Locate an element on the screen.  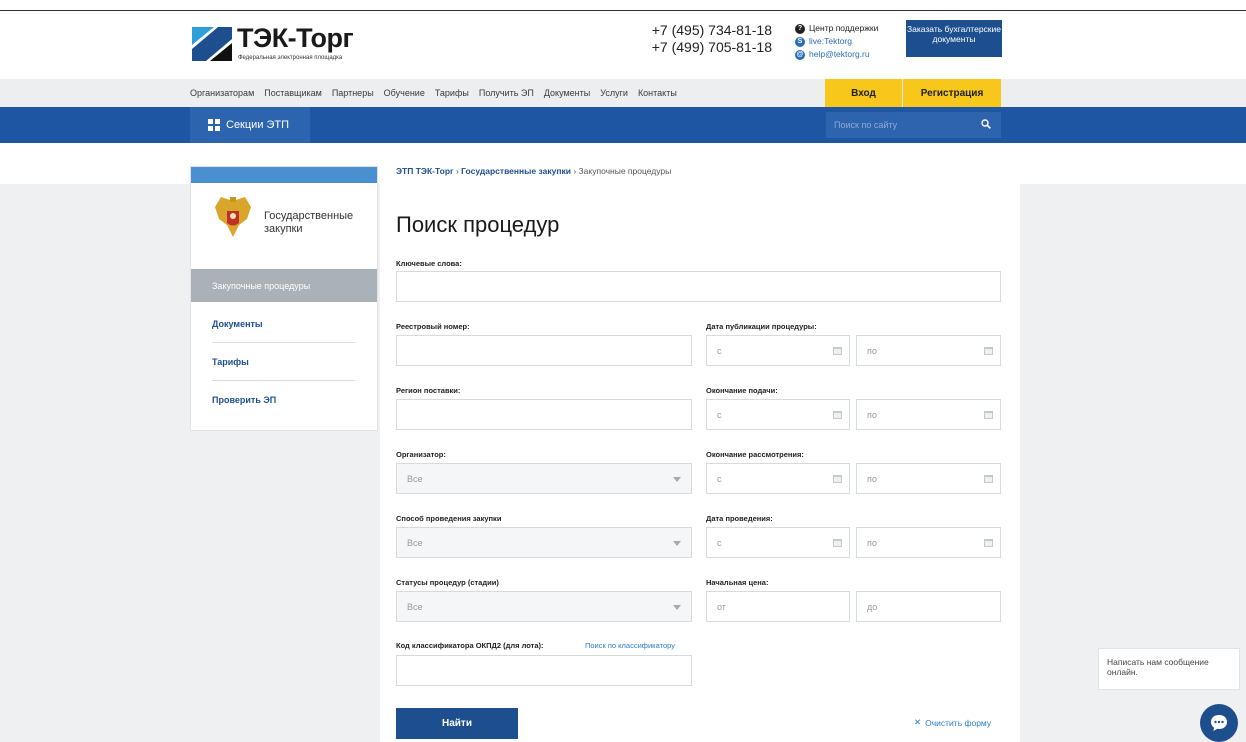
mail-icon: @ is located at coordinates (800, 54).